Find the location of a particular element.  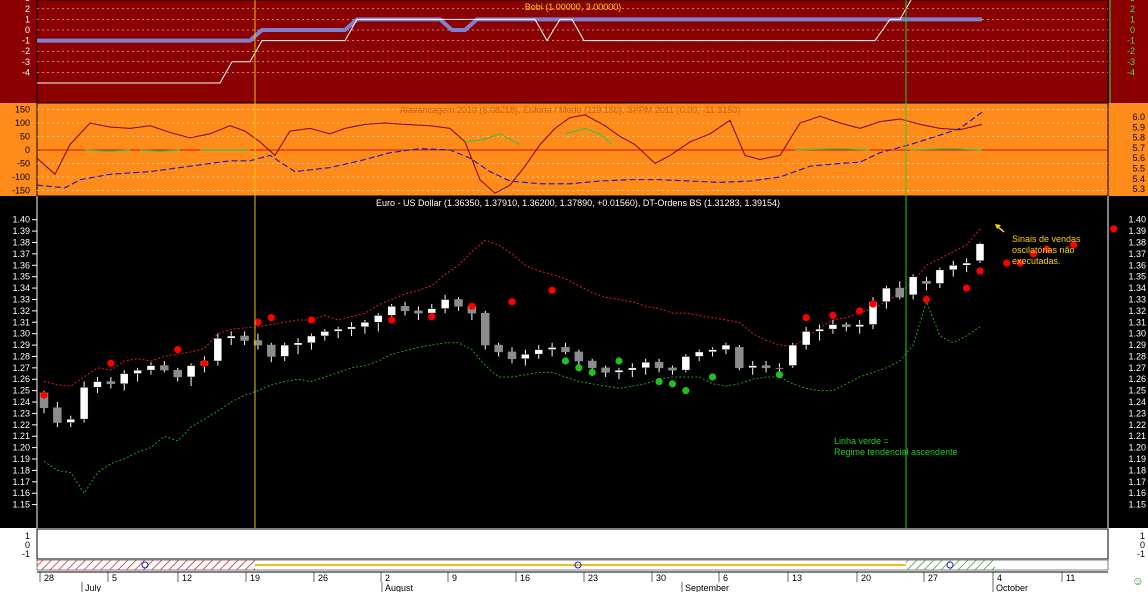

small-right-tick-label: -1 is located at coordinates (1141, 554).